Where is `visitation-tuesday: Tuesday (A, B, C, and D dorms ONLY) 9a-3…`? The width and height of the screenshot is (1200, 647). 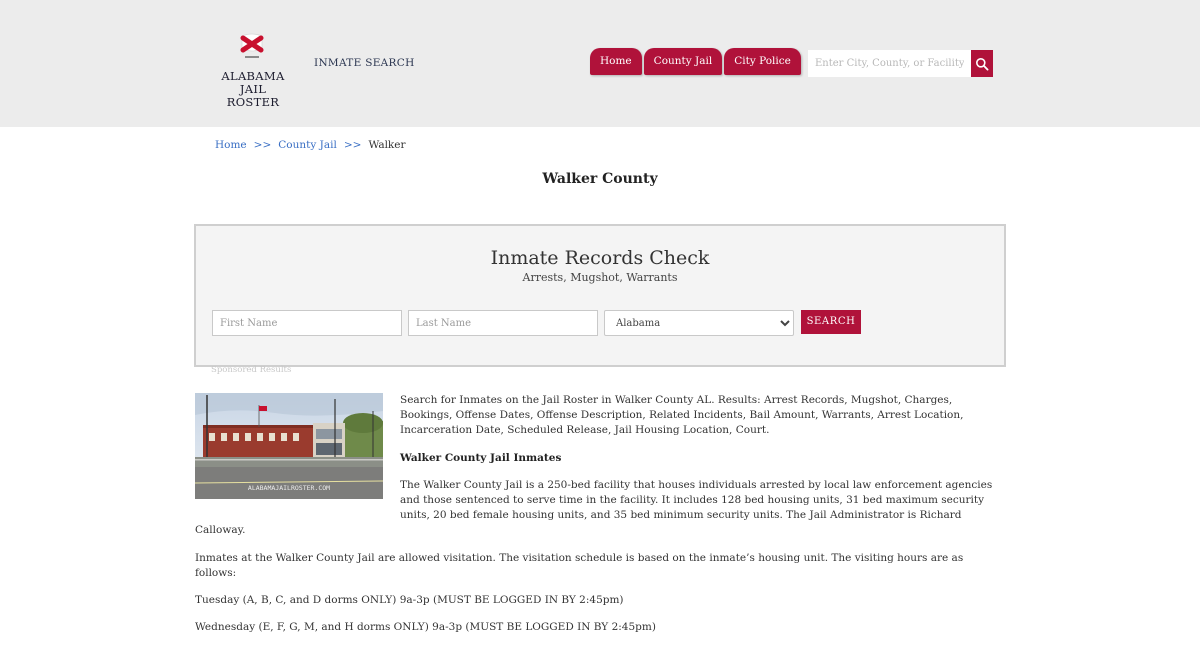 visitation-tuesday: Tuesday (A, B, C, and D dorms ONLY) 9a-3… is located at coordinates (409, 600).